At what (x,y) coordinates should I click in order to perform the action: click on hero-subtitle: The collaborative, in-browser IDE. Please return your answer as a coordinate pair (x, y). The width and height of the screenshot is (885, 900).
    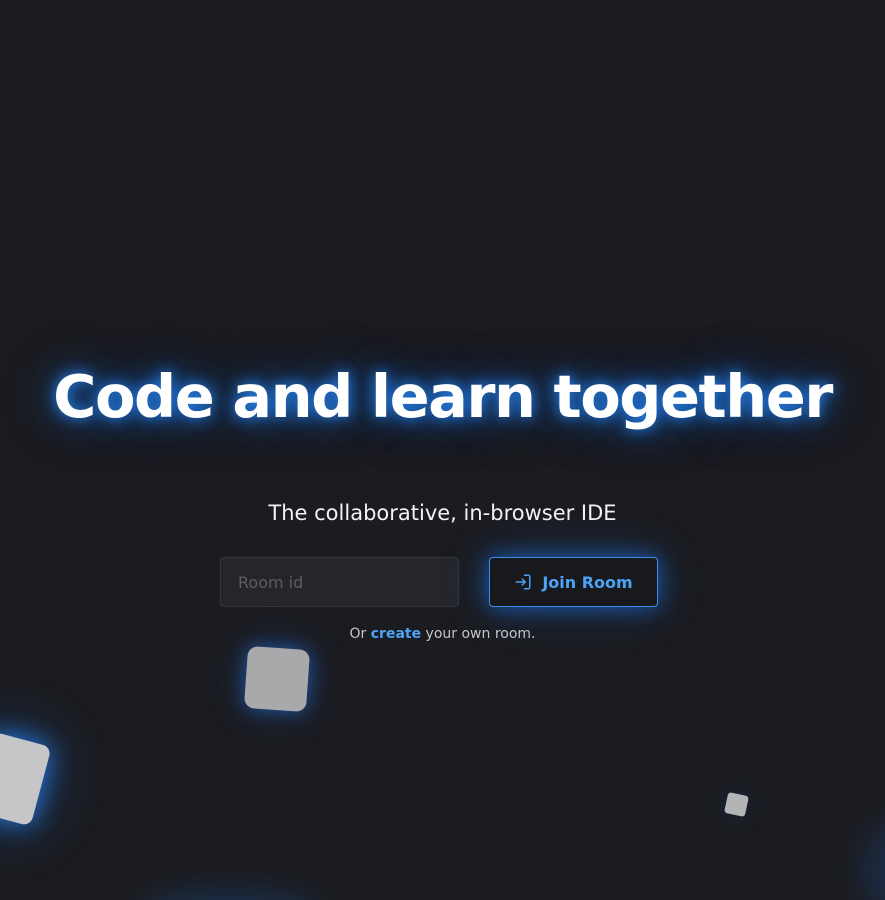
    Looking at the image, I should click on (442, 513).